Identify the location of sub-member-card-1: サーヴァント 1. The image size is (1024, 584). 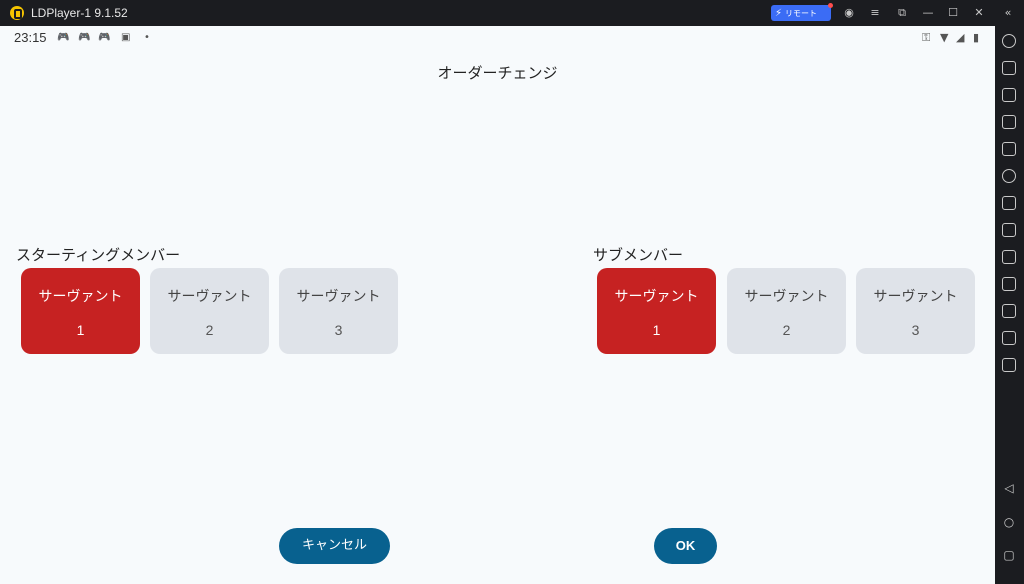
(656, 311).